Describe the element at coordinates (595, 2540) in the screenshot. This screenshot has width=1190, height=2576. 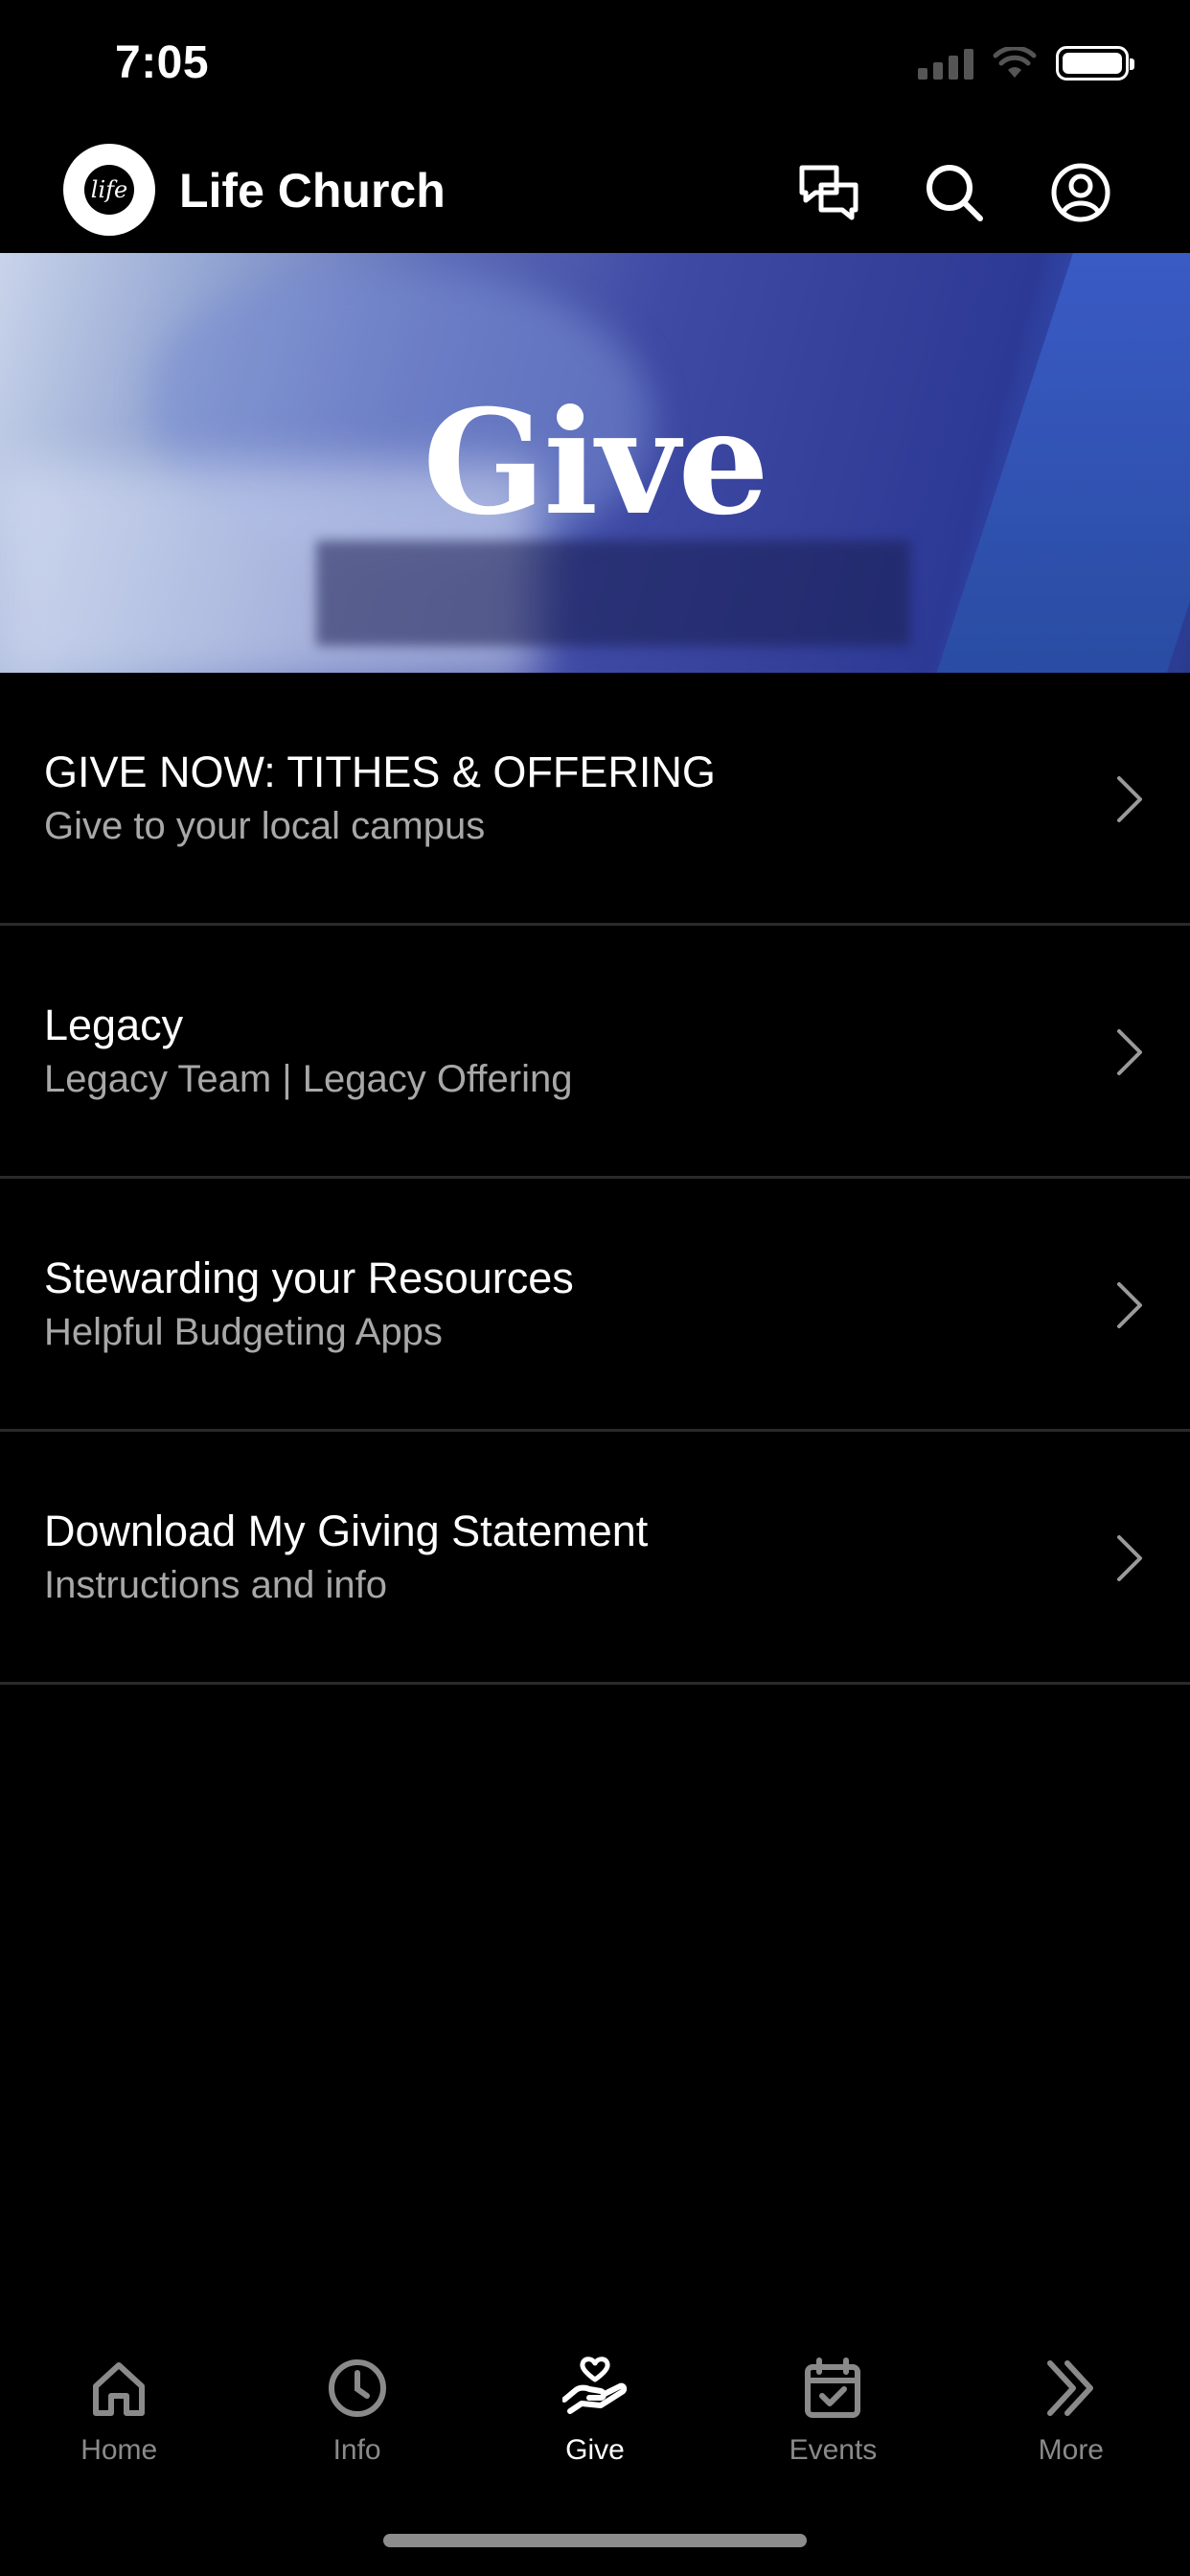
I see `home-indicator` at that location.